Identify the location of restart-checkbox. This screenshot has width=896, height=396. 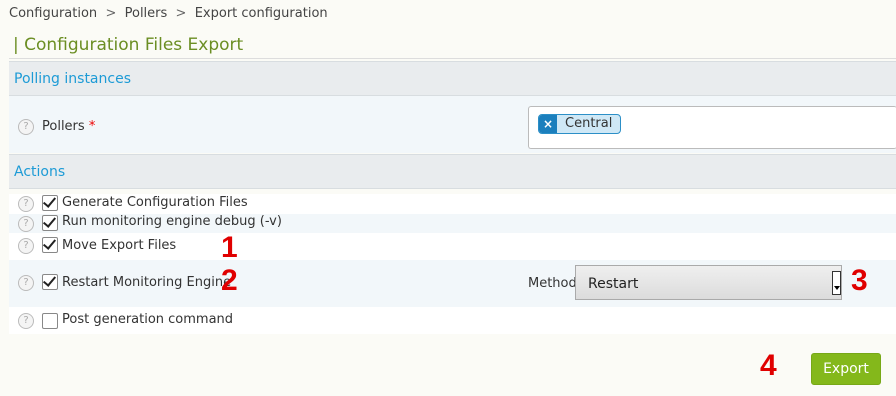
(50, 281).